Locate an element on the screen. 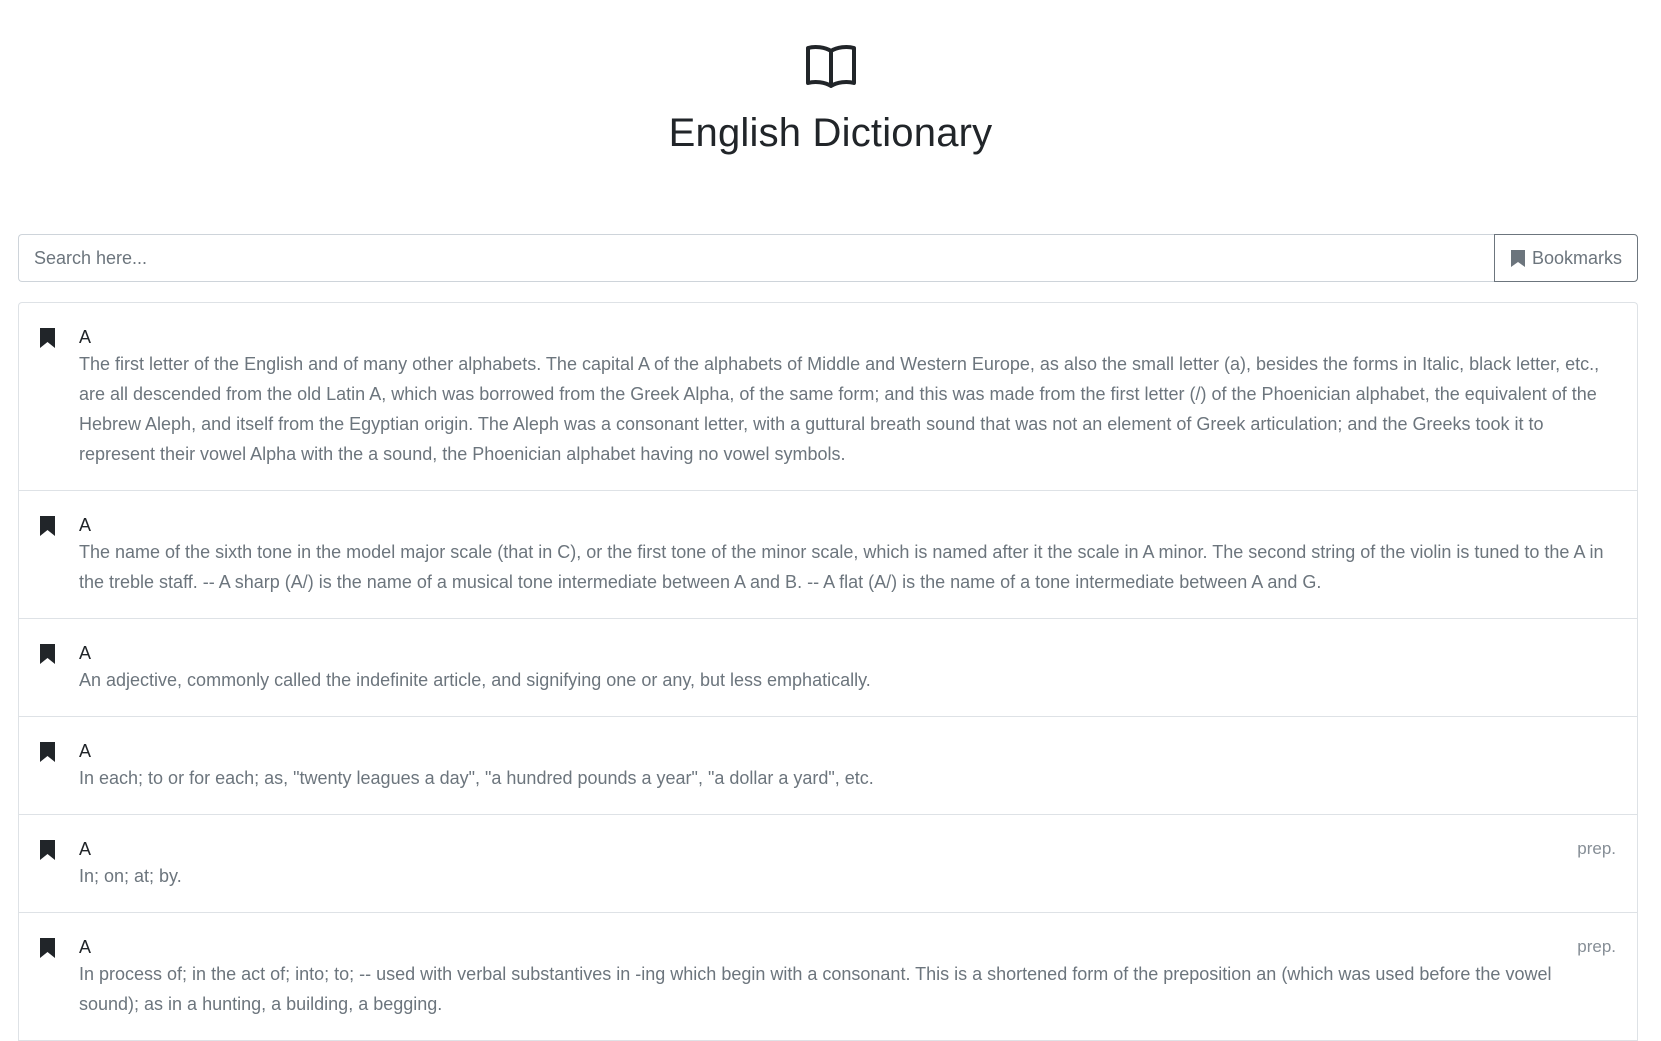  search-bar: Bookmarks is located at coordinates (828, 258).